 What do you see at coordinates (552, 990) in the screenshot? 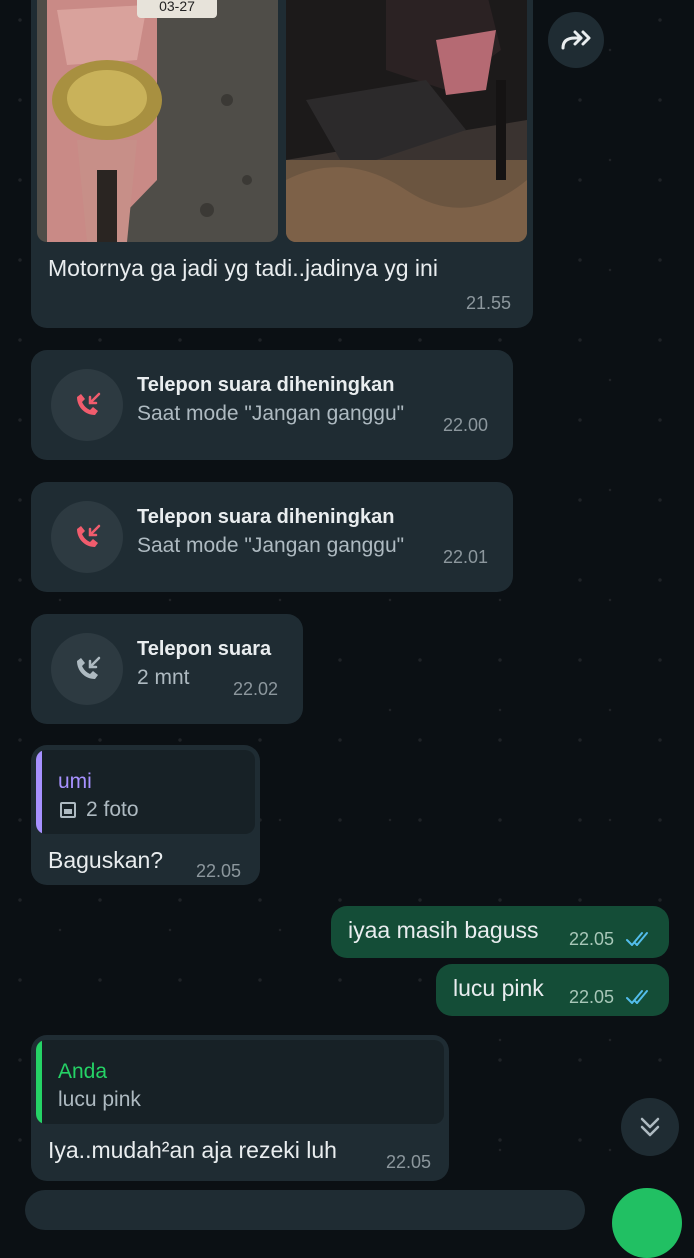
I see `outgoing-message-bubble: lucu pink 22.05` at bounding box center [552, 990].